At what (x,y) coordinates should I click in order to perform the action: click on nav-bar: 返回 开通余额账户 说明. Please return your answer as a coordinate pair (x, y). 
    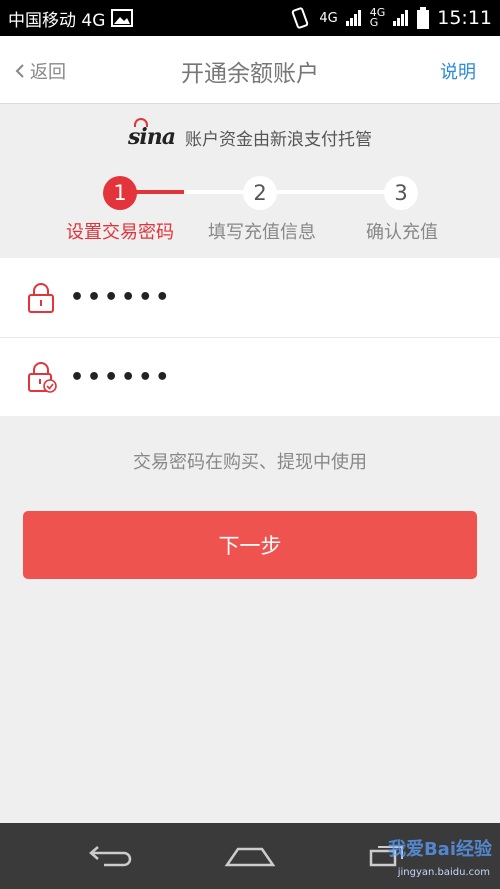
    Looking at the image, I should click on (250, 70).